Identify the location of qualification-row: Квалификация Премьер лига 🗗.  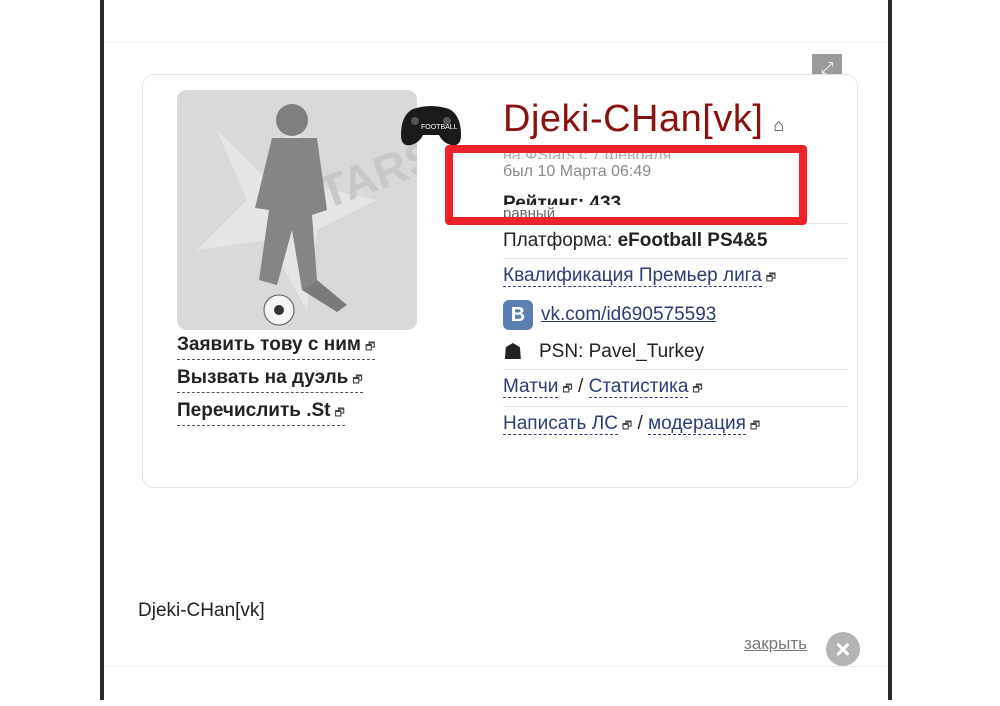
(675, 276).